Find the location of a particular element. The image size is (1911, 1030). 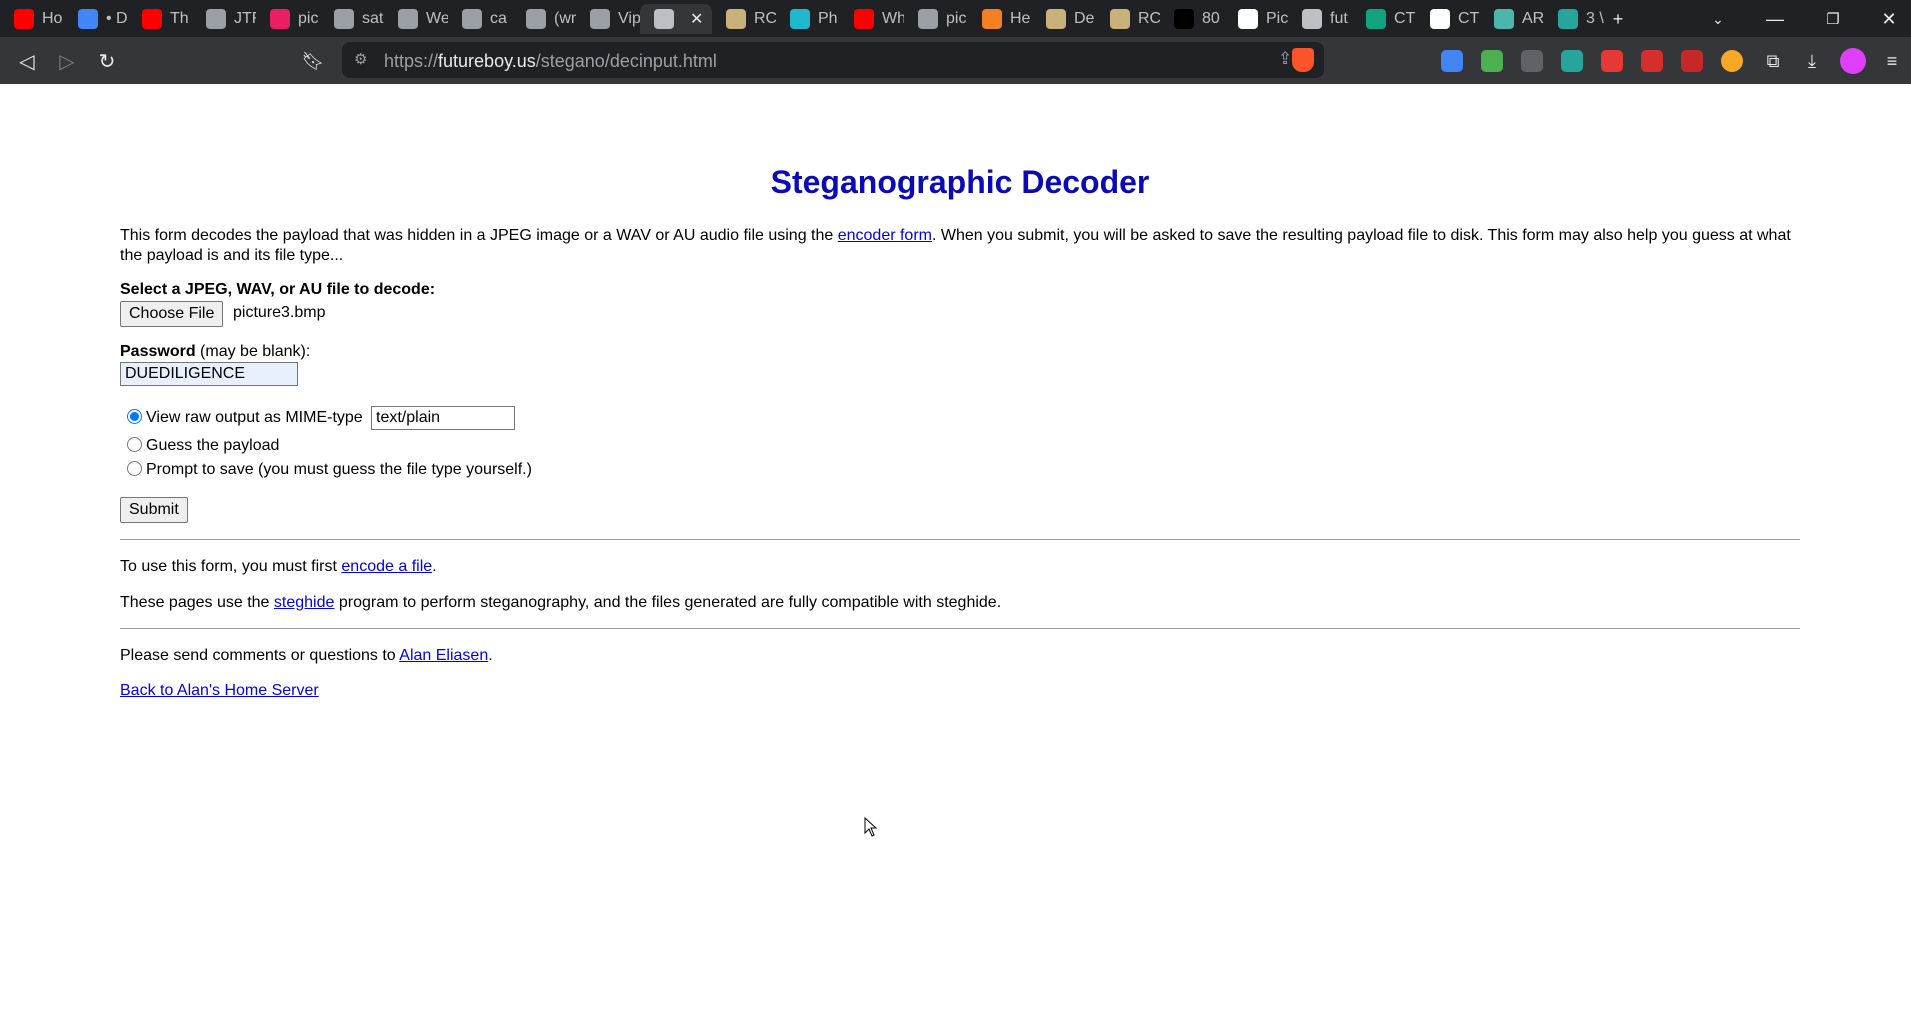

flag-icon is located at coordinates (1504, 19).